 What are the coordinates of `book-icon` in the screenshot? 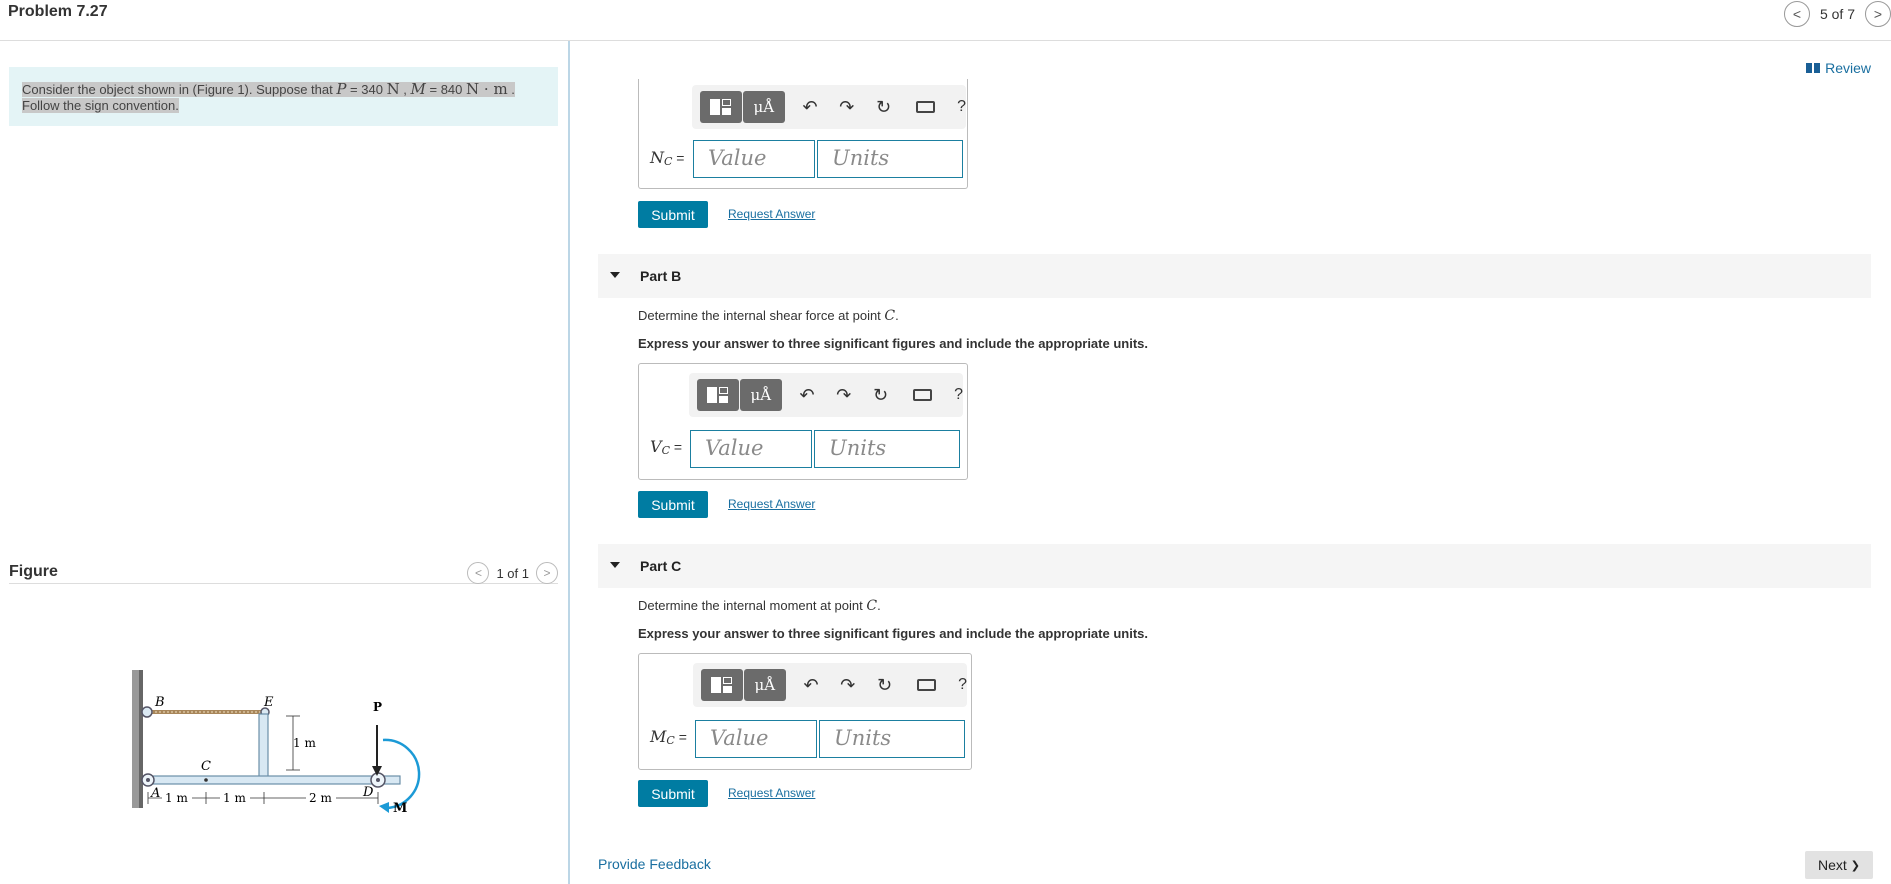 It's located at (1813, 68).